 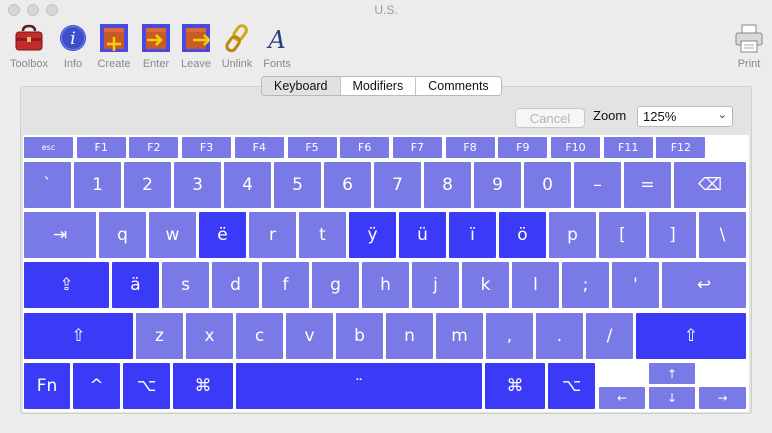 I want to click on toolbar-label: Fonts, so click(x=277, y=64).